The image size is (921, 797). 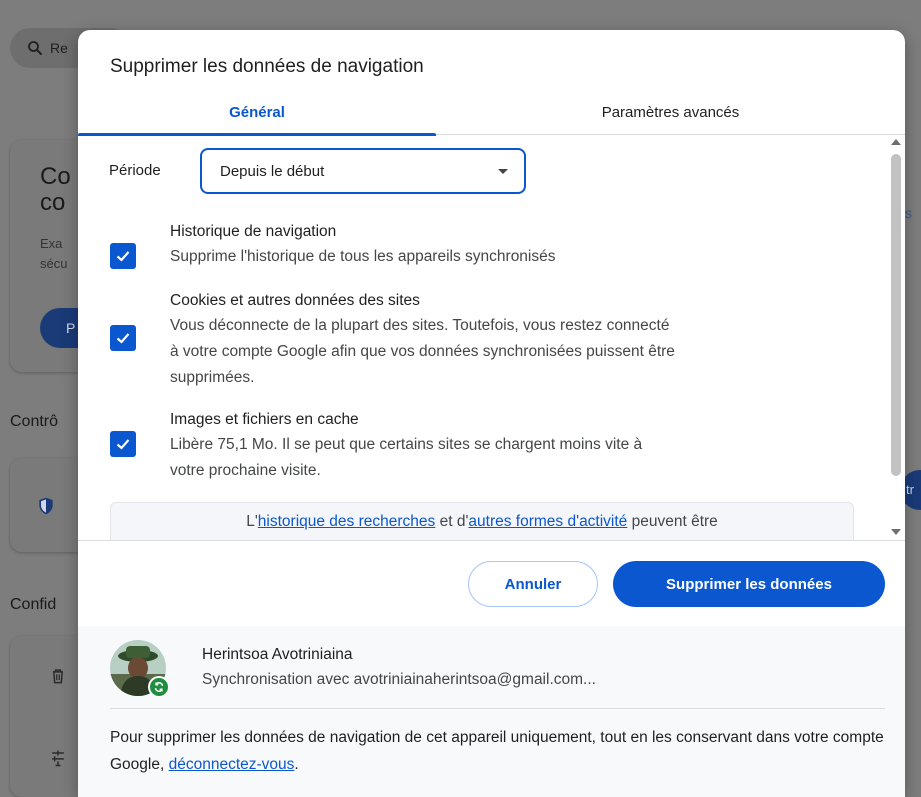 What do you see at coordinates (253, 231) in the screenshot?
I see `option-title: Historique de navigation` at bounding box center [253, 231].